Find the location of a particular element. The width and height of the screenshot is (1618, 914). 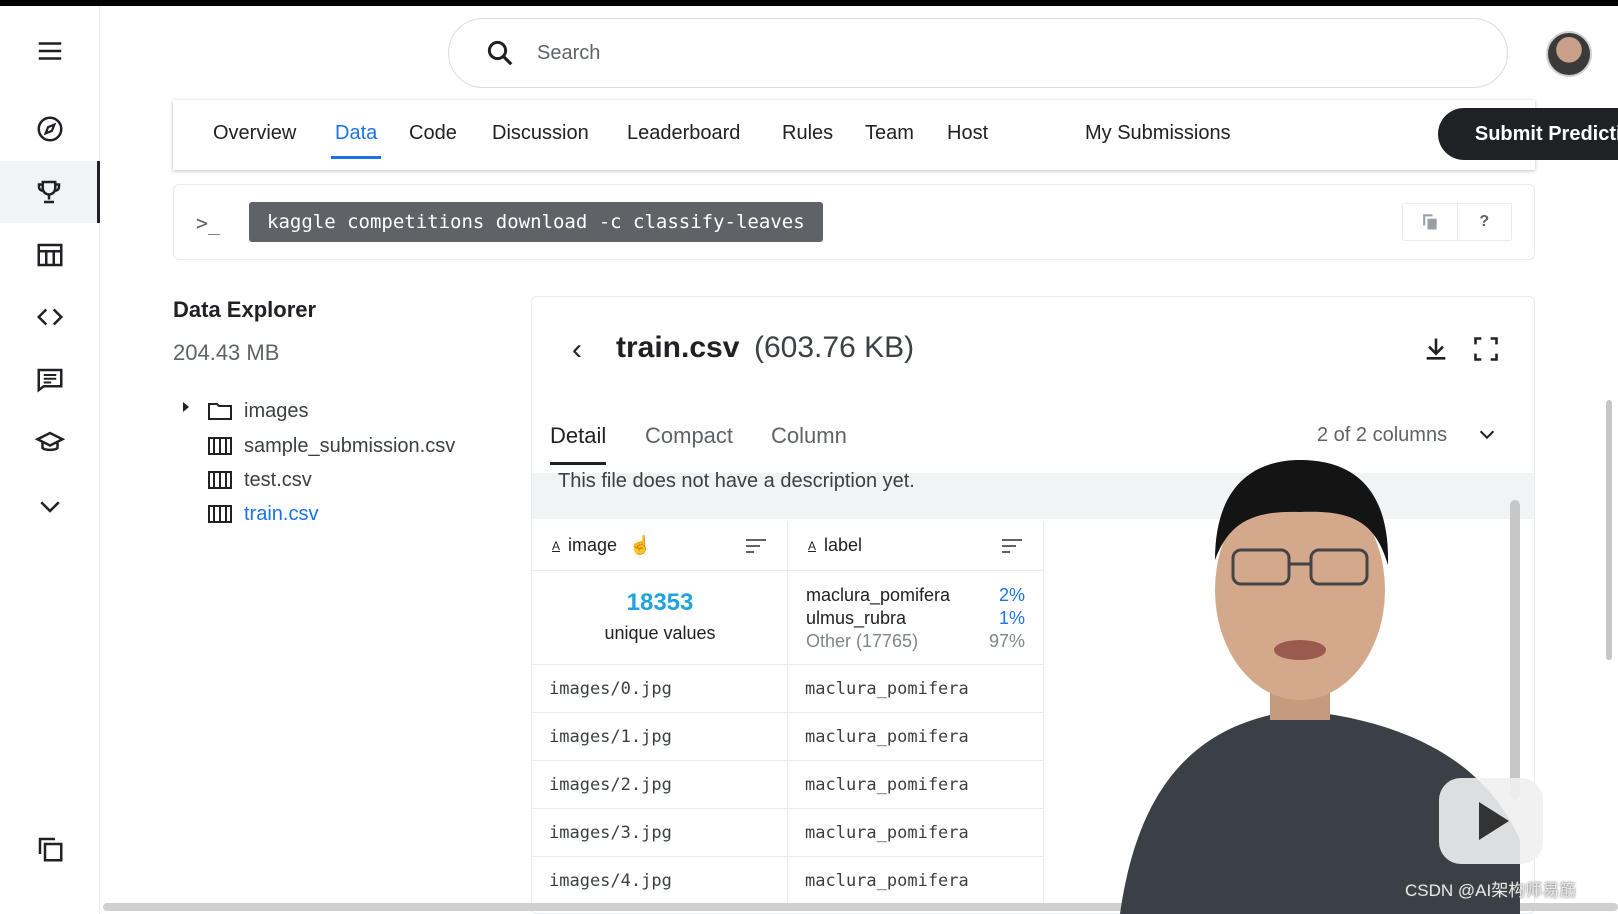

search-input: Search is located at coordinates (568, 53).